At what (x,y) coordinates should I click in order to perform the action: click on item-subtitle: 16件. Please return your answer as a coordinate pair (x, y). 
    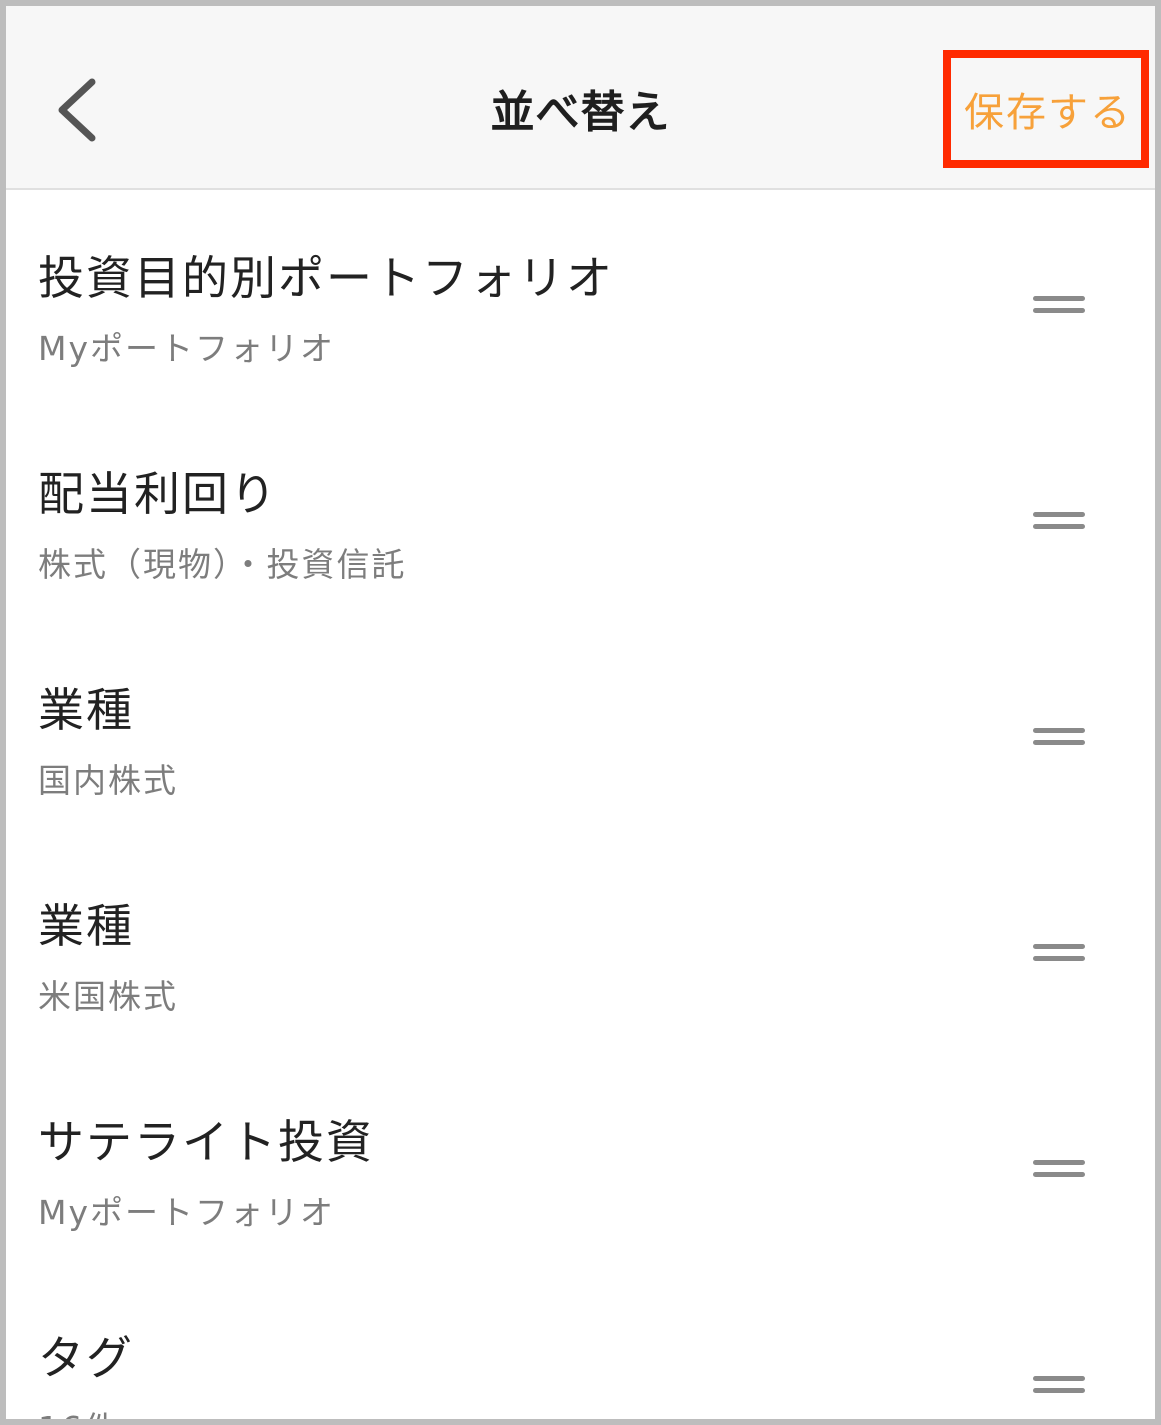
    Looking at the image, I should click on (78, 1410).